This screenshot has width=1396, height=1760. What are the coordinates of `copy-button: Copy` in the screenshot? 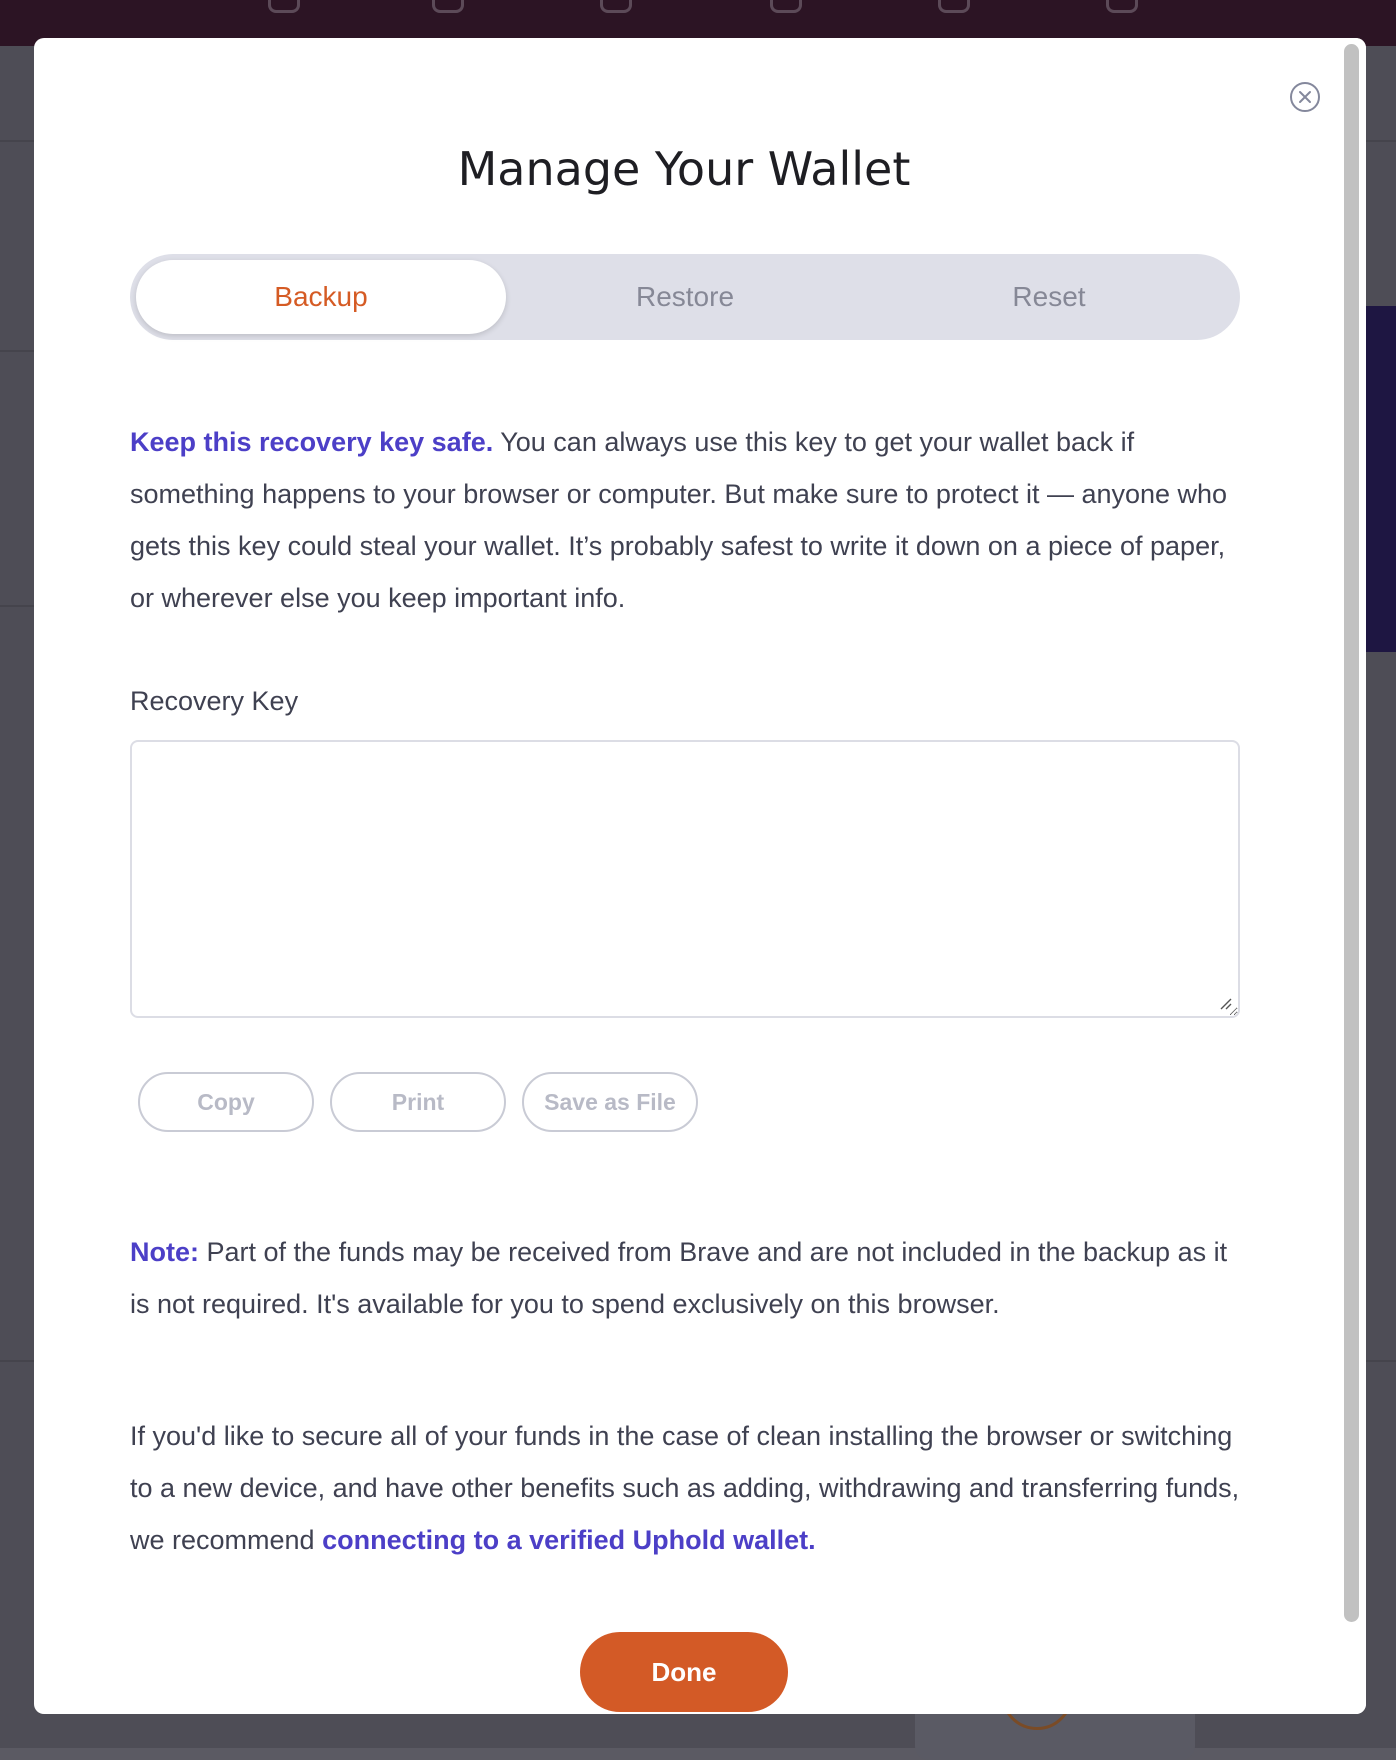 It's located at (226, 1102).